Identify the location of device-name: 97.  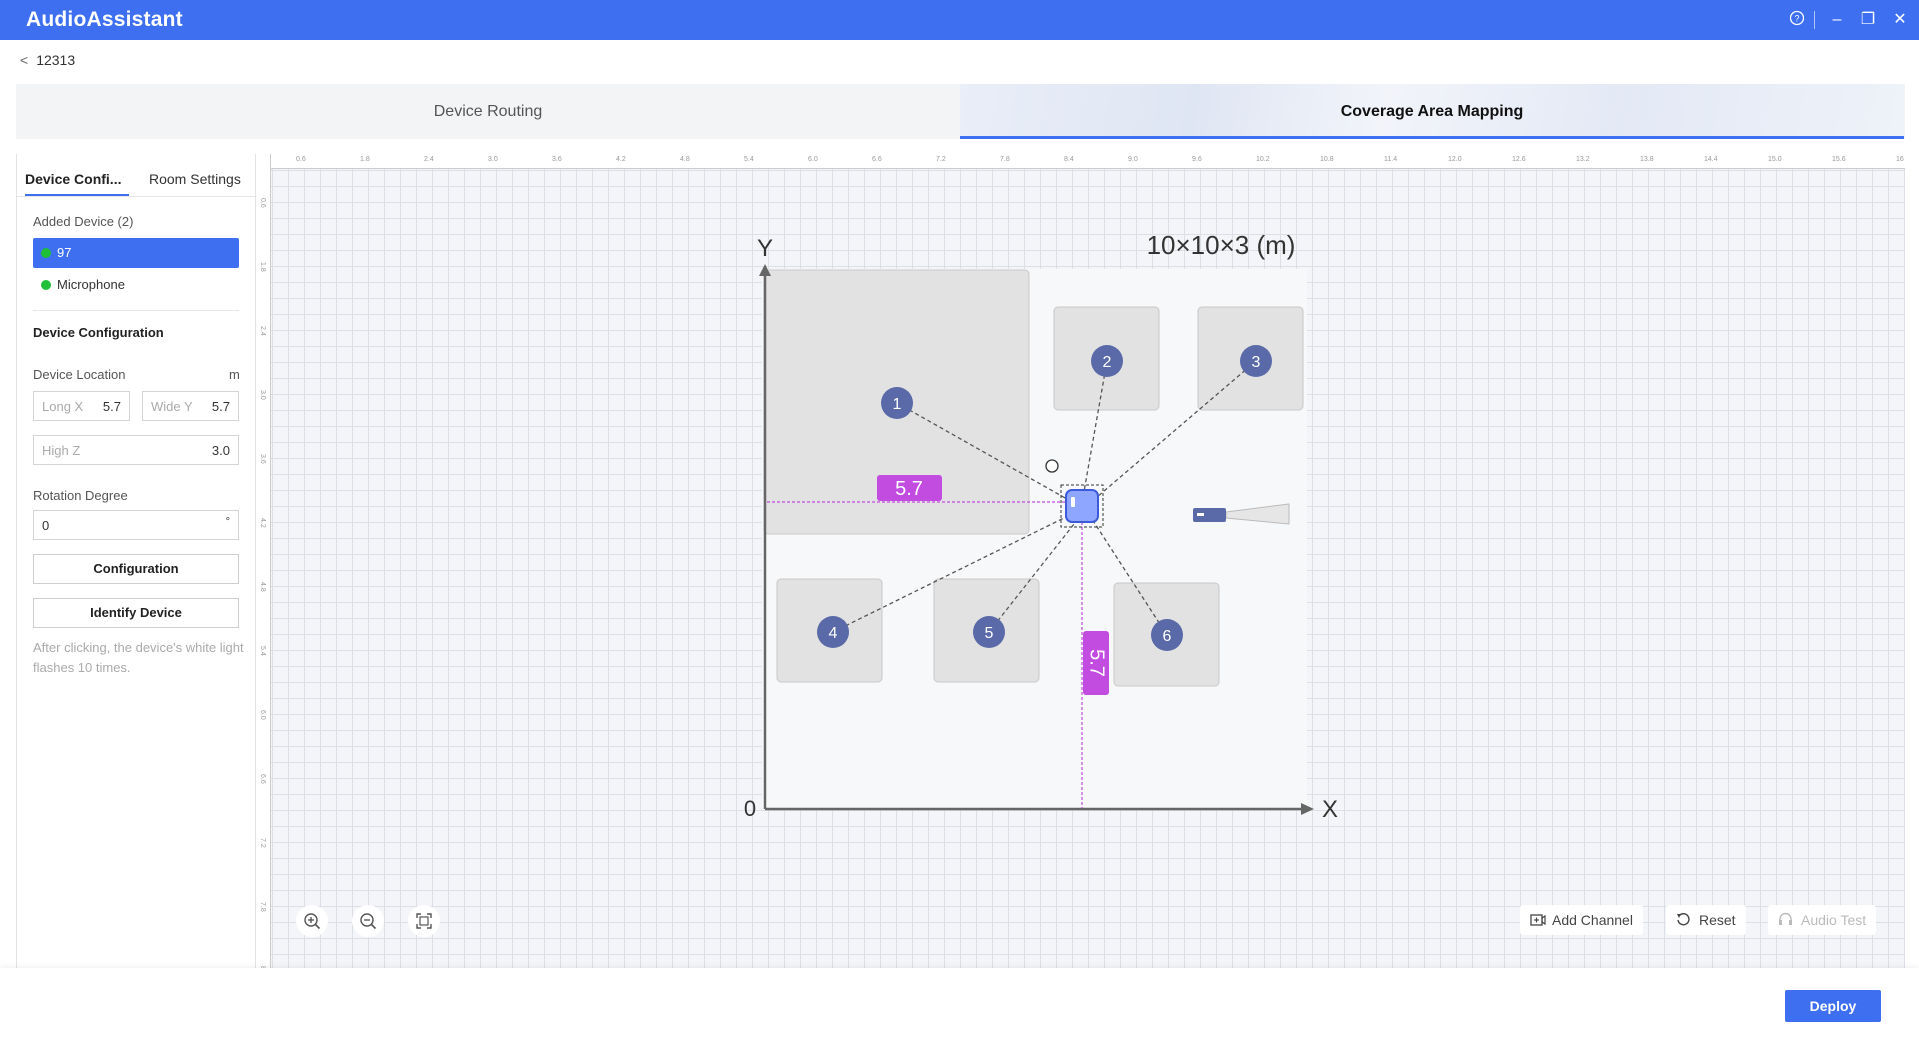
(64, 252).